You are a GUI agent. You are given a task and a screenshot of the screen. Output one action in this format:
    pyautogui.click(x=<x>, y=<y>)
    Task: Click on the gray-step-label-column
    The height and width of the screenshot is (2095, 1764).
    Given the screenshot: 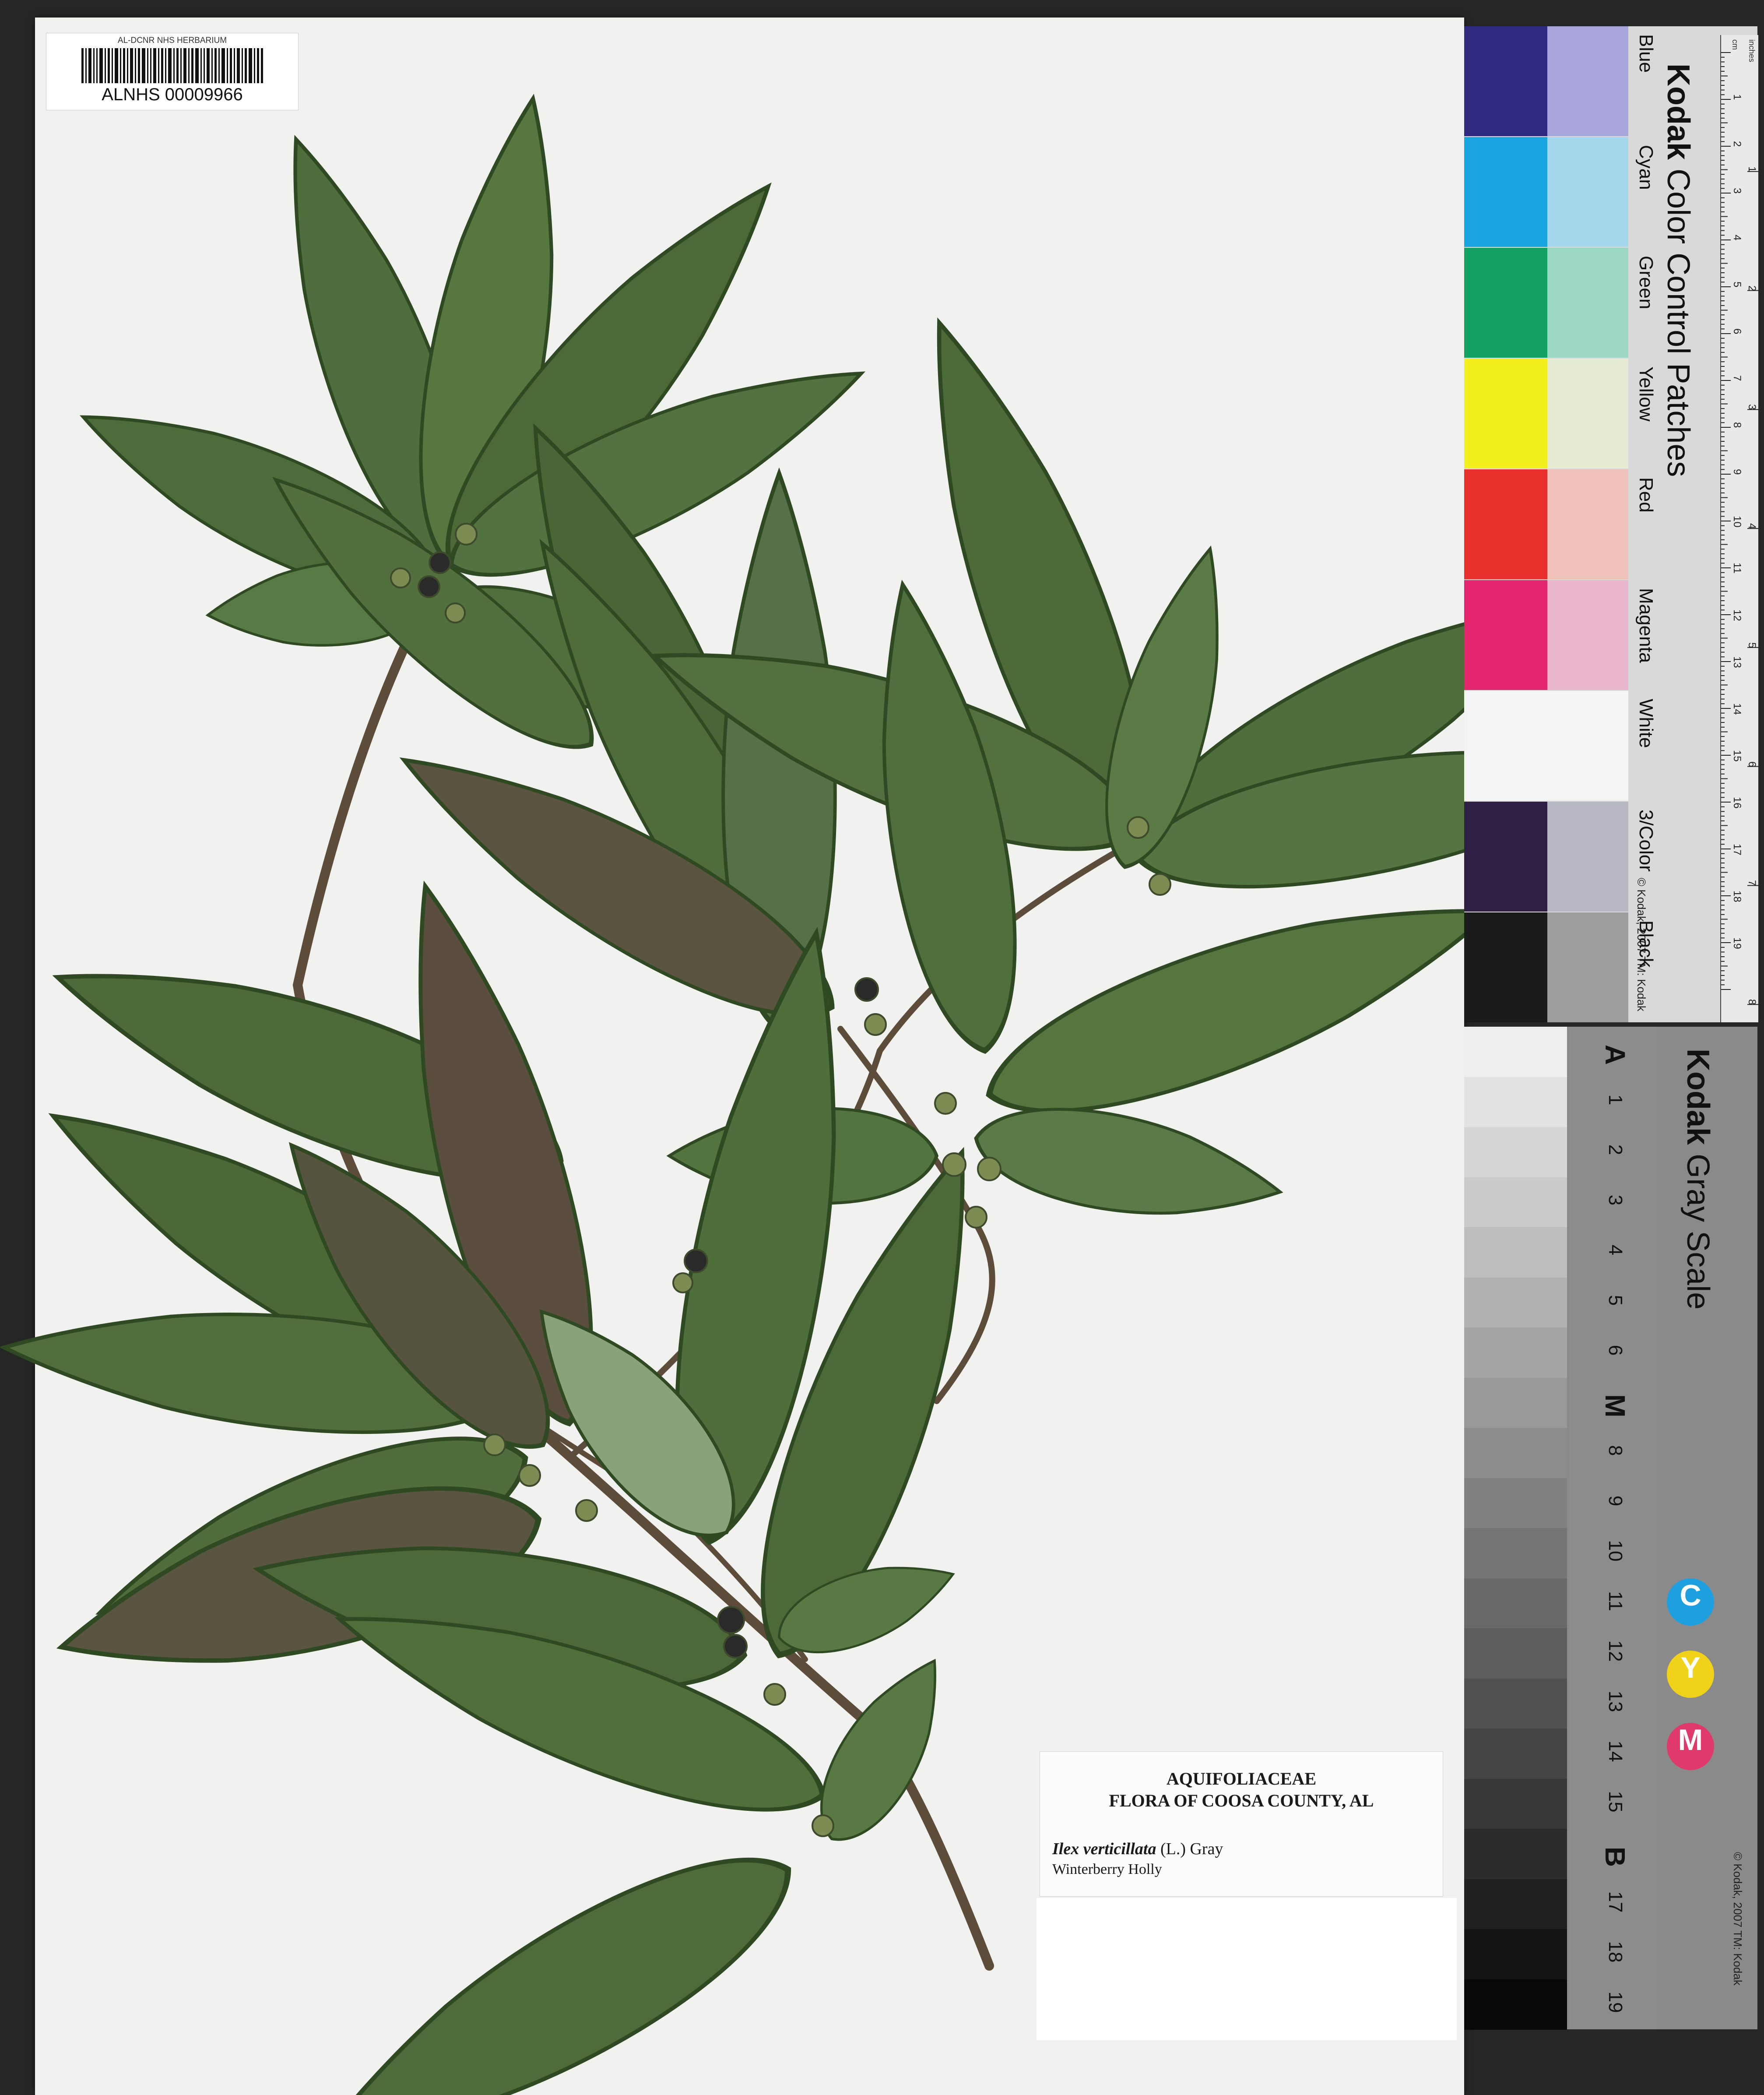 What is the action you would take?
    pyautogui.click(x=1613, y=1528)
    